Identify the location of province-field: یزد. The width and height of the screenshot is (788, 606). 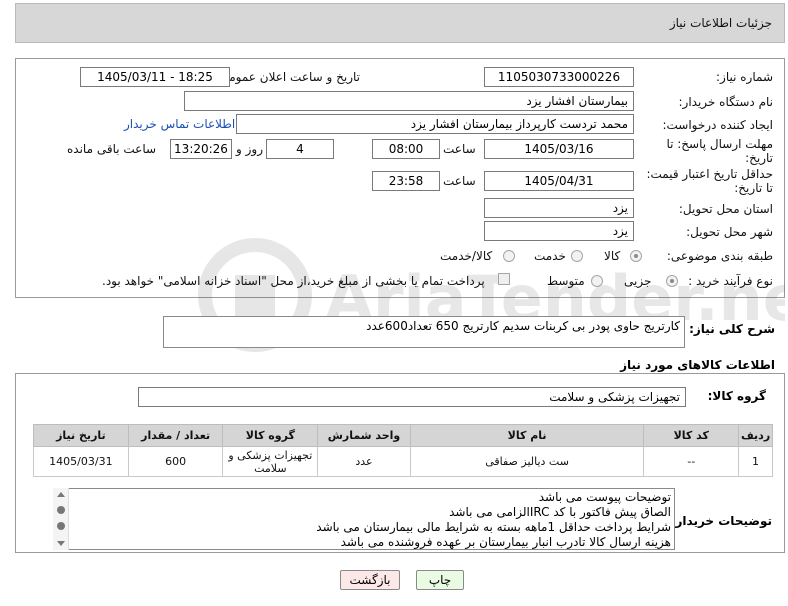
(559, 208).